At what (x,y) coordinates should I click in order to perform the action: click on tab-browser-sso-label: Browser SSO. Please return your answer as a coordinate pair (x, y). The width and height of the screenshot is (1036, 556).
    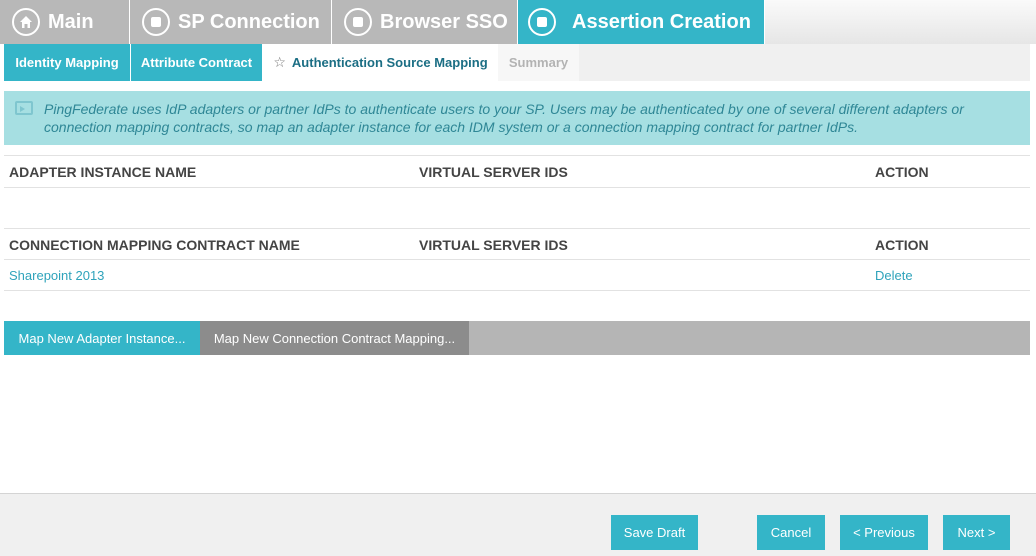
    Looking at the image, I should click on (444, 21).